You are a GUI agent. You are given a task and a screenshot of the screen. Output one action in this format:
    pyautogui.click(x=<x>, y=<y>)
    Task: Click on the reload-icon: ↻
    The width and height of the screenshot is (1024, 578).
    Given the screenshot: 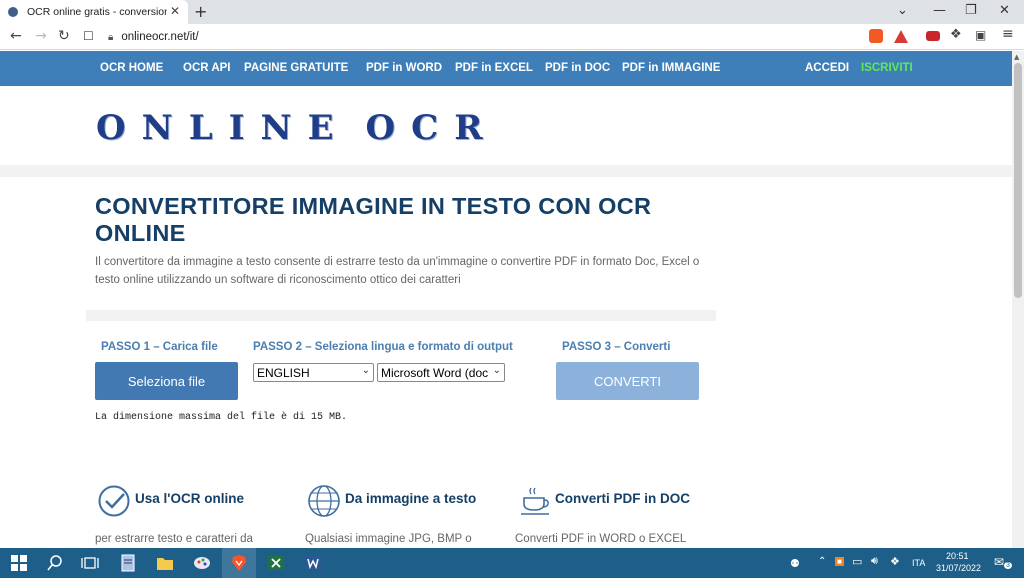 What is the action you would take?
    pyautogui.click(x=64, y=36)
    